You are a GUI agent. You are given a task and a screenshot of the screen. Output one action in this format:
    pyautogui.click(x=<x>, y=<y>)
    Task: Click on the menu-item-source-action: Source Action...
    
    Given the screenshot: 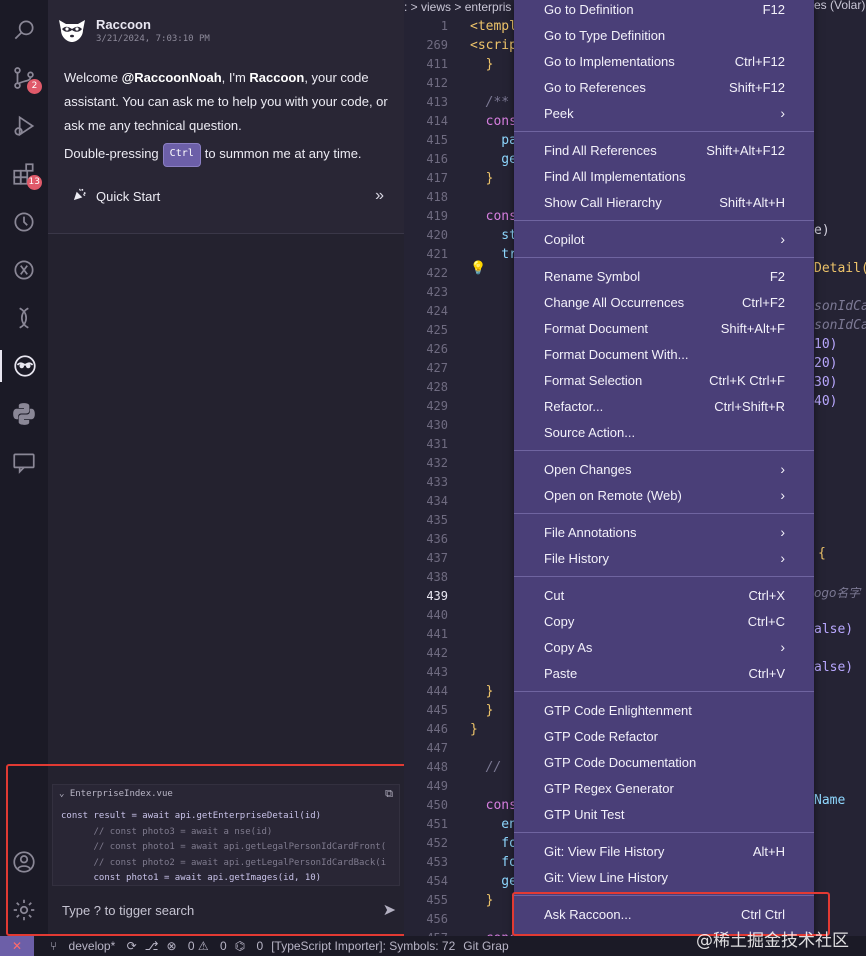 What is the action you would take?
    pyautogui.click(x=664, y=432)
    